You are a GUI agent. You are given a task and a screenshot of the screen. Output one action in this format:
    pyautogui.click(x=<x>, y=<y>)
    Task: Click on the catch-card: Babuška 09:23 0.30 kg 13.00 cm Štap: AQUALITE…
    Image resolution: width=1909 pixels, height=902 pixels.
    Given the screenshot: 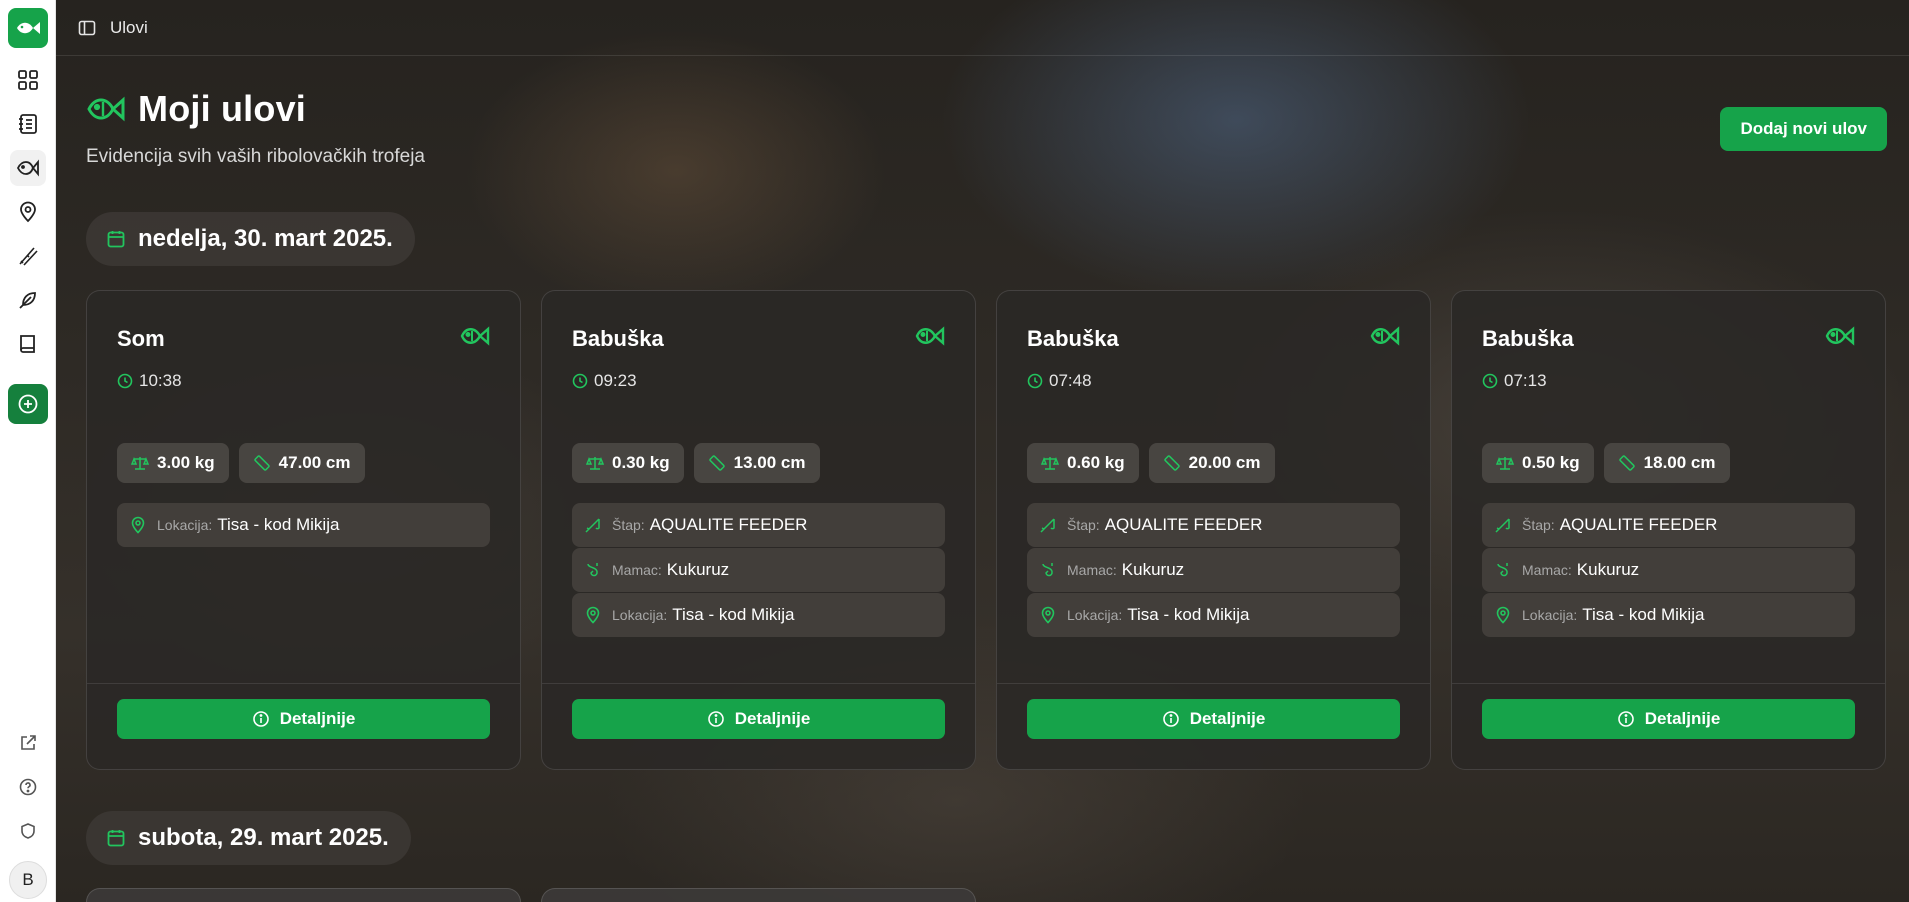 What is the action you would take?
    pyautogui.click(x=758, y=530)
    